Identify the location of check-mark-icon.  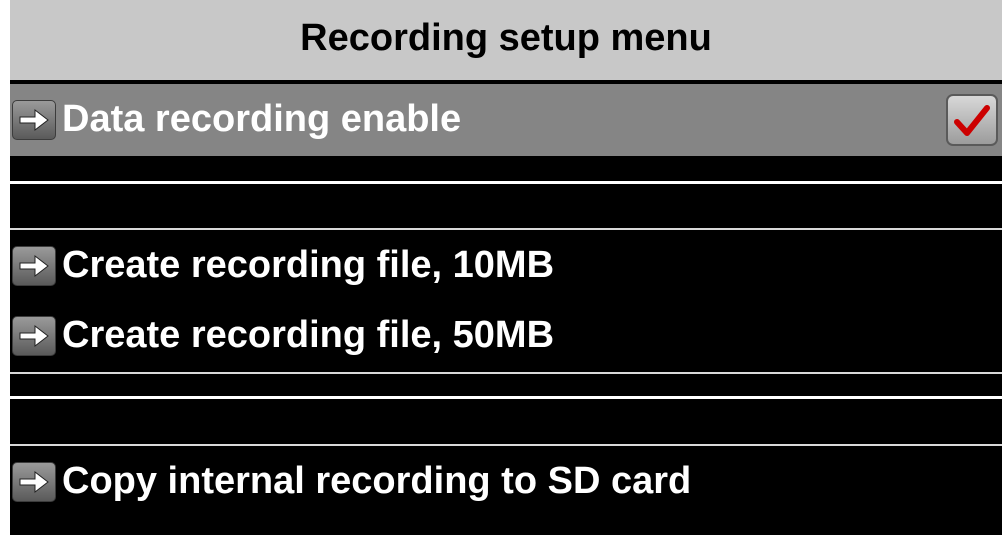
(972, 120).